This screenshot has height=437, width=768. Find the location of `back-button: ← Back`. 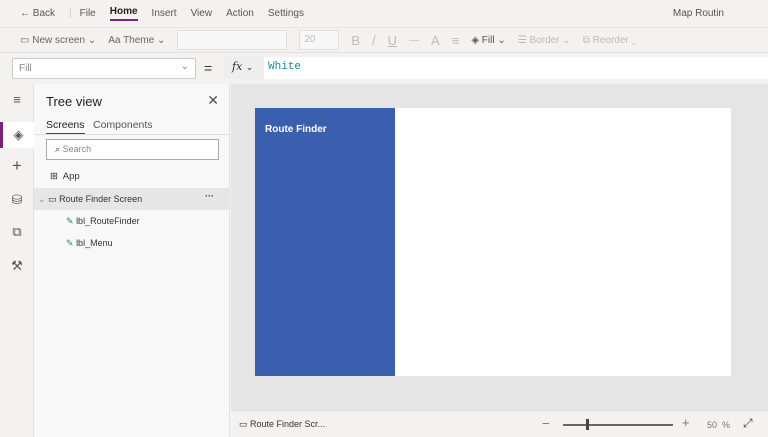

back-button: ← Back is located at coordinates (37, 13).